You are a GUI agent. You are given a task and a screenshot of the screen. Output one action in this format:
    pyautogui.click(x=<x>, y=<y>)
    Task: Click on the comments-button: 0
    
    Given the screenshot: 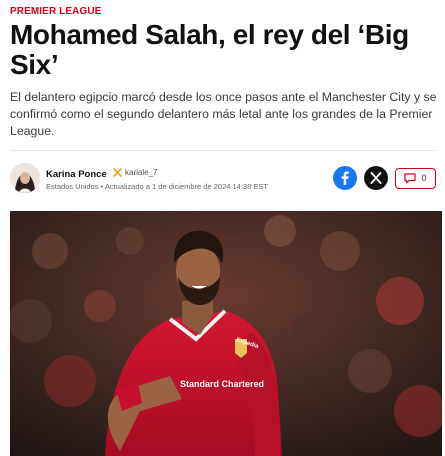 What is the action you would take?
    pyautogui.click(x=415, y=178)
    